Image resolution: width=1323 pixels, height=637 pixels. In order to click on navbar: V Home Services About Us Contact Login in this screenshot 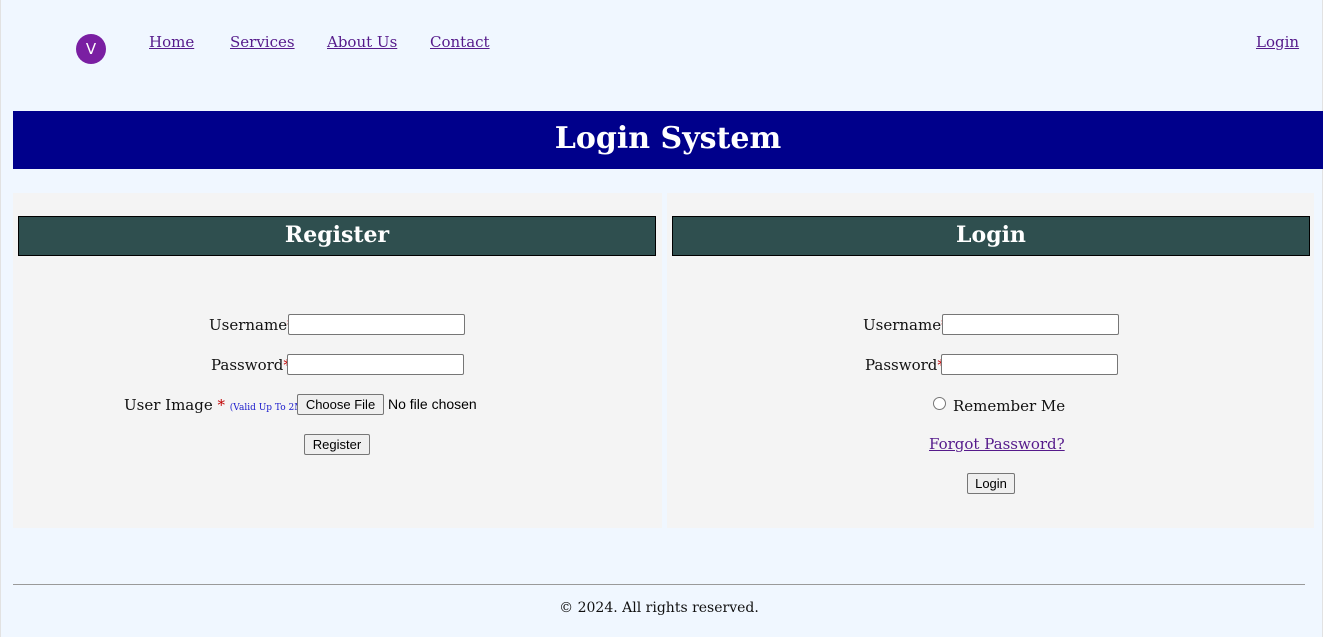, I will do `click(662, 47)`.